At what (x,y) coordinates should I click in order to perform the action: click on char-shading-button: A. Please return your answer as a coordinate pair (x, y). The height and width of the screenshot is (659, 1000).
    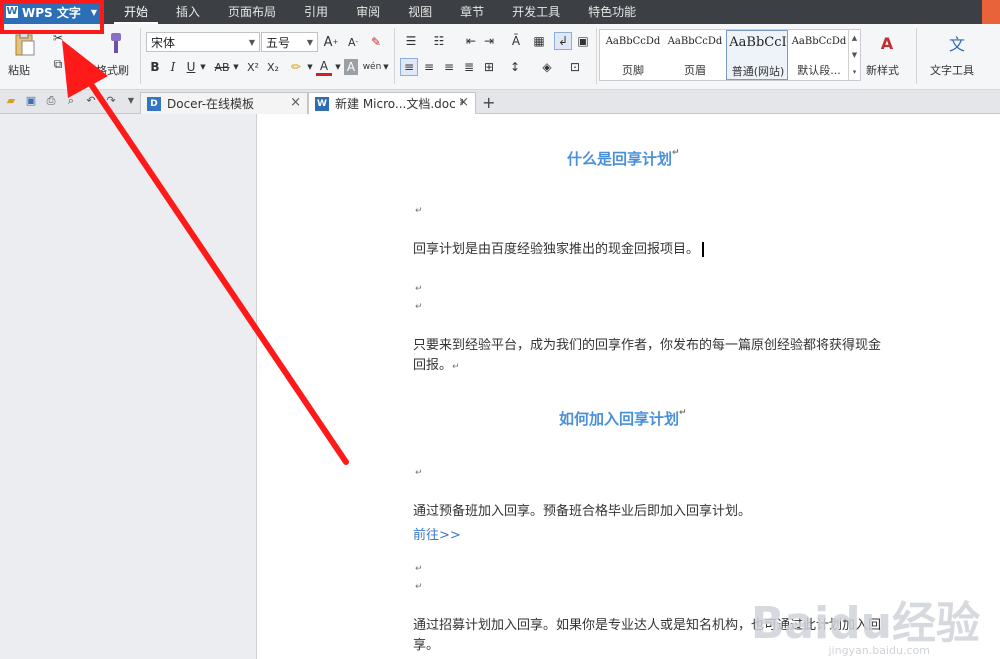
    Looking at the image, I should click on (351, 67).